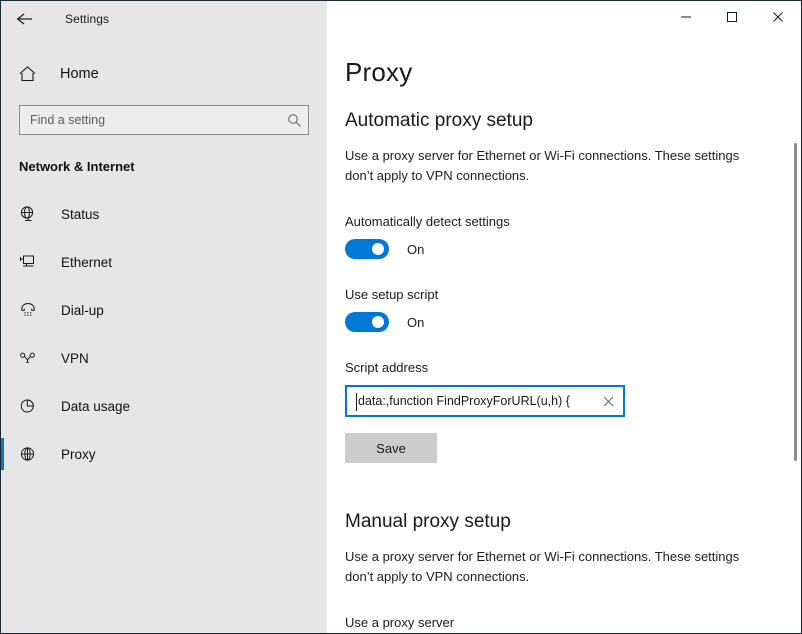 Image resolution: width=802 pixels, height=634 pixels. I want to click on use-proxy-label: Use a proxy server, so click(400, 622).